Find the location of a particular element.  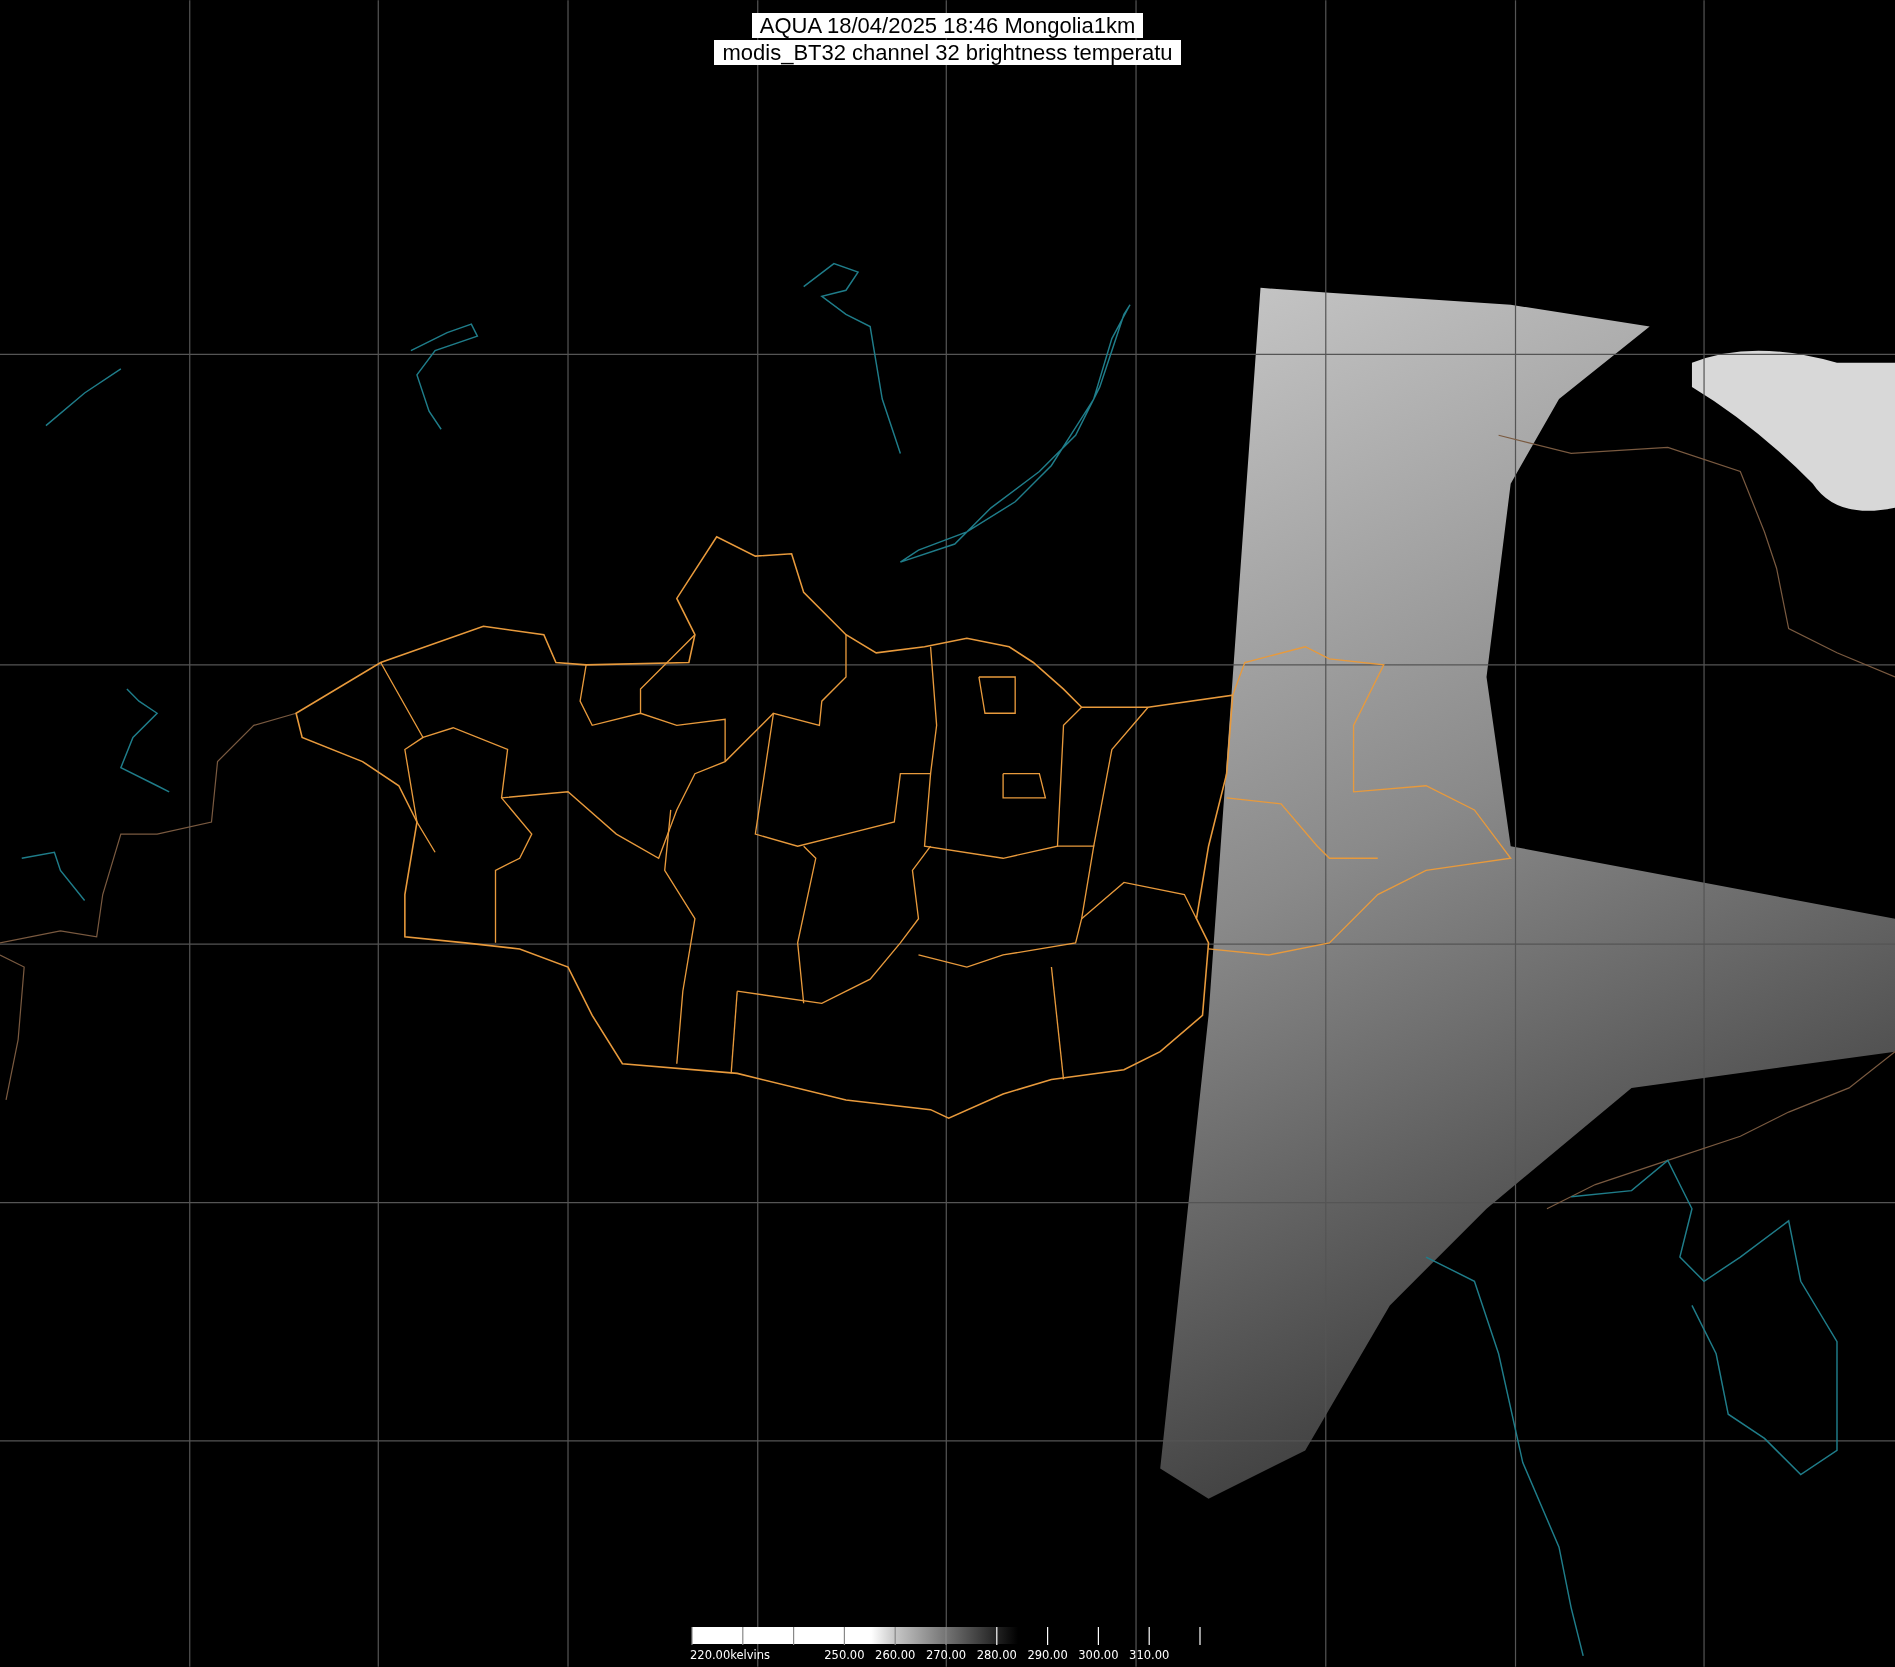

scale-label: 250.00 is located at coordinates (844, 1655).